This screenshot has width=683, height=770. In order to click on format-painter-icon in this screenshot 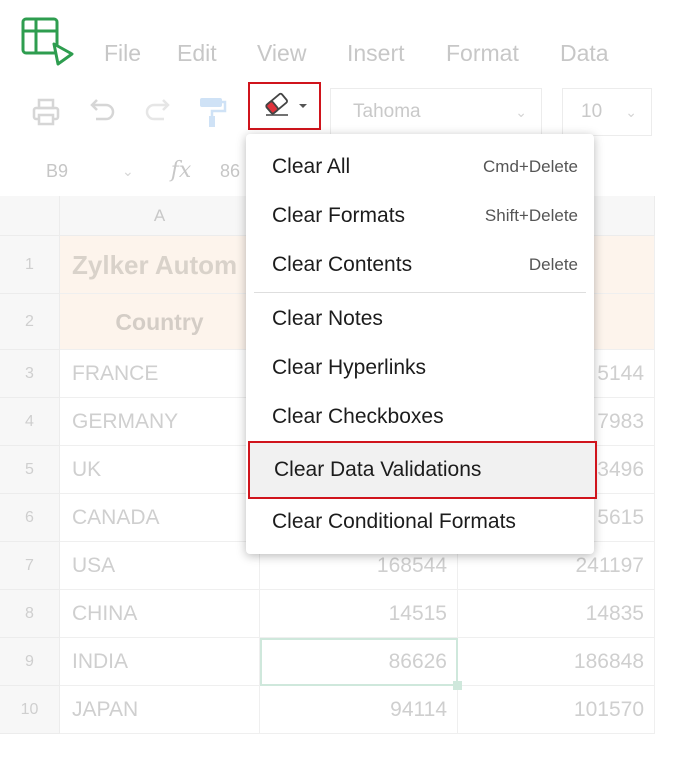, I will do `click(212, 112)`.